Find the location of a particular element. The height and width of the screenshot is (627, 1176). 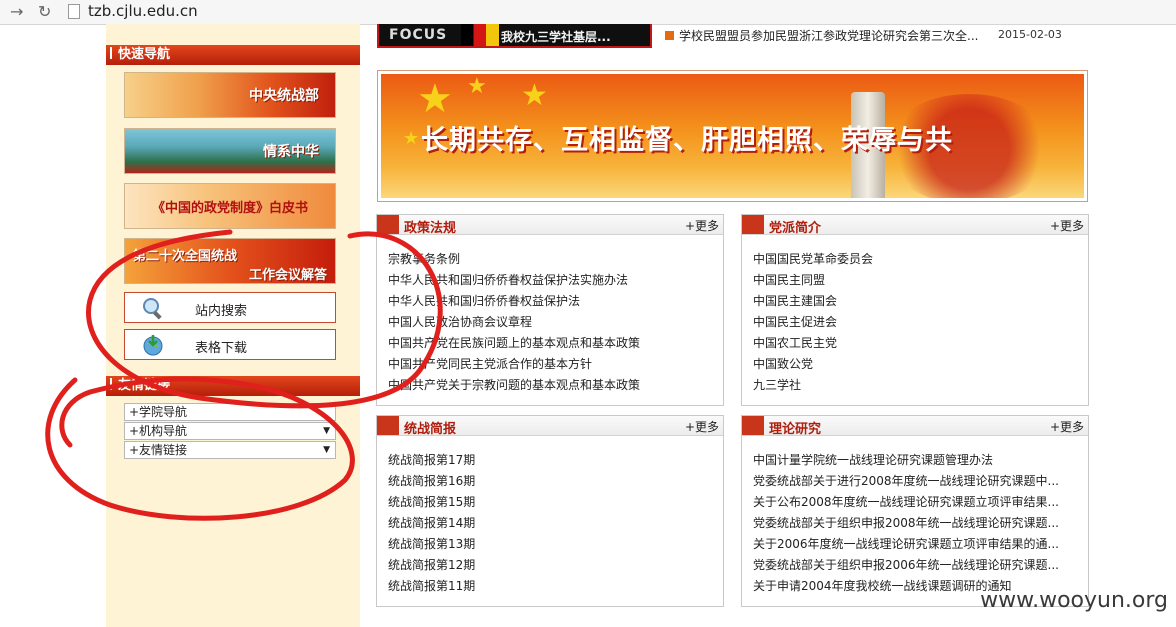

banner-label: 情系中华 is located at coordinates (291, 152).